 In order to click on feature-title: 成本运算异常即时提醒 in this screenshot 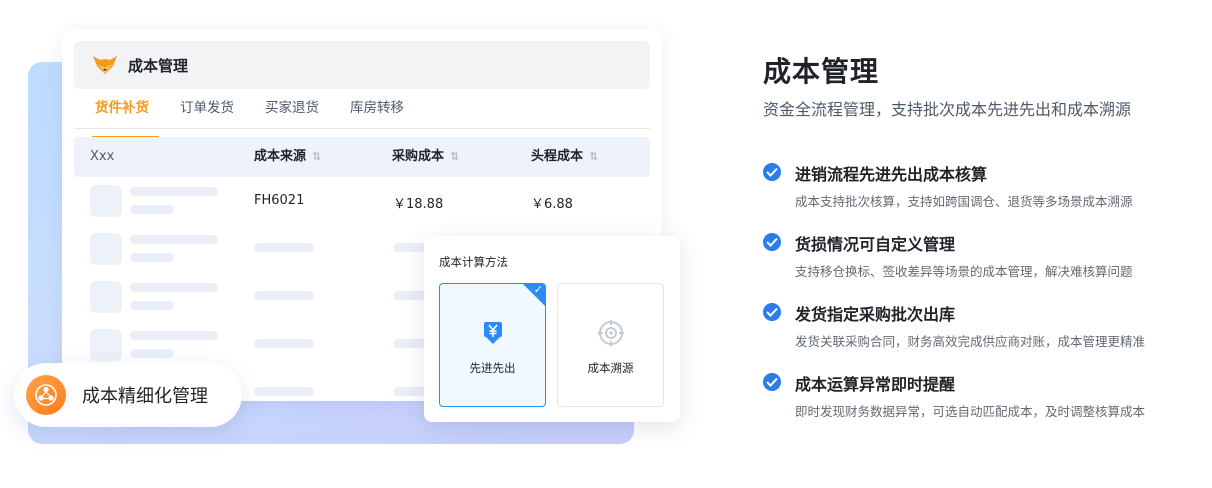, I will do `click(875, 384)`.